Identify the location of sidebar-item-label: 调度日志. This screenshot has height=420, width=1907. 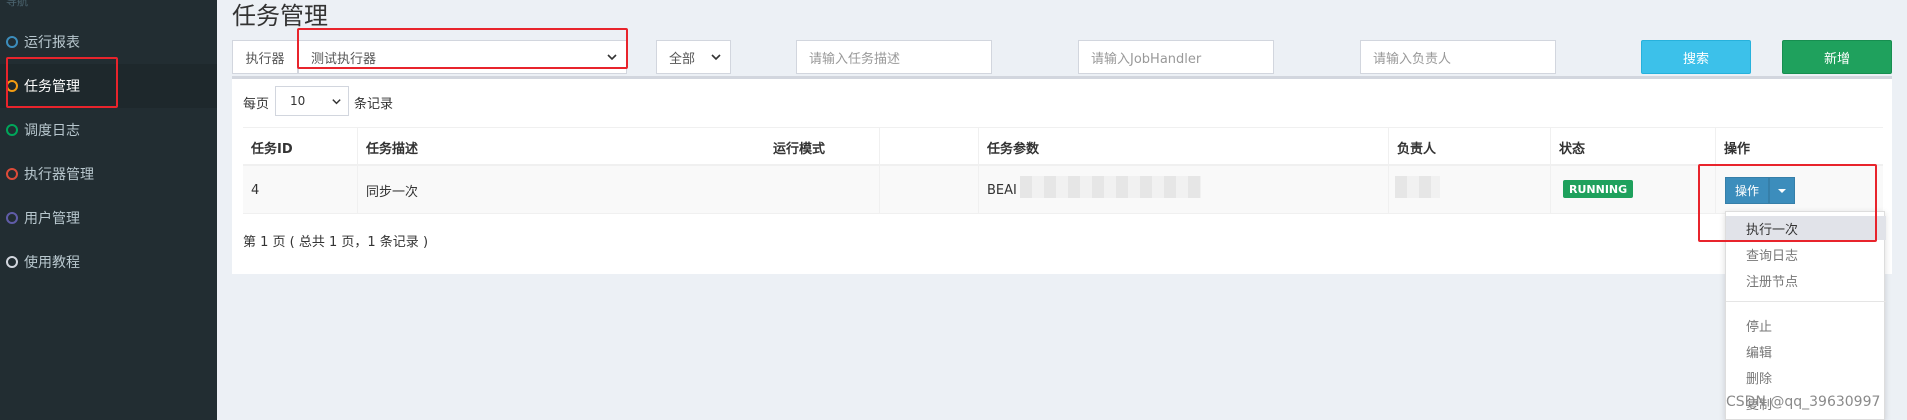
(52, 131).